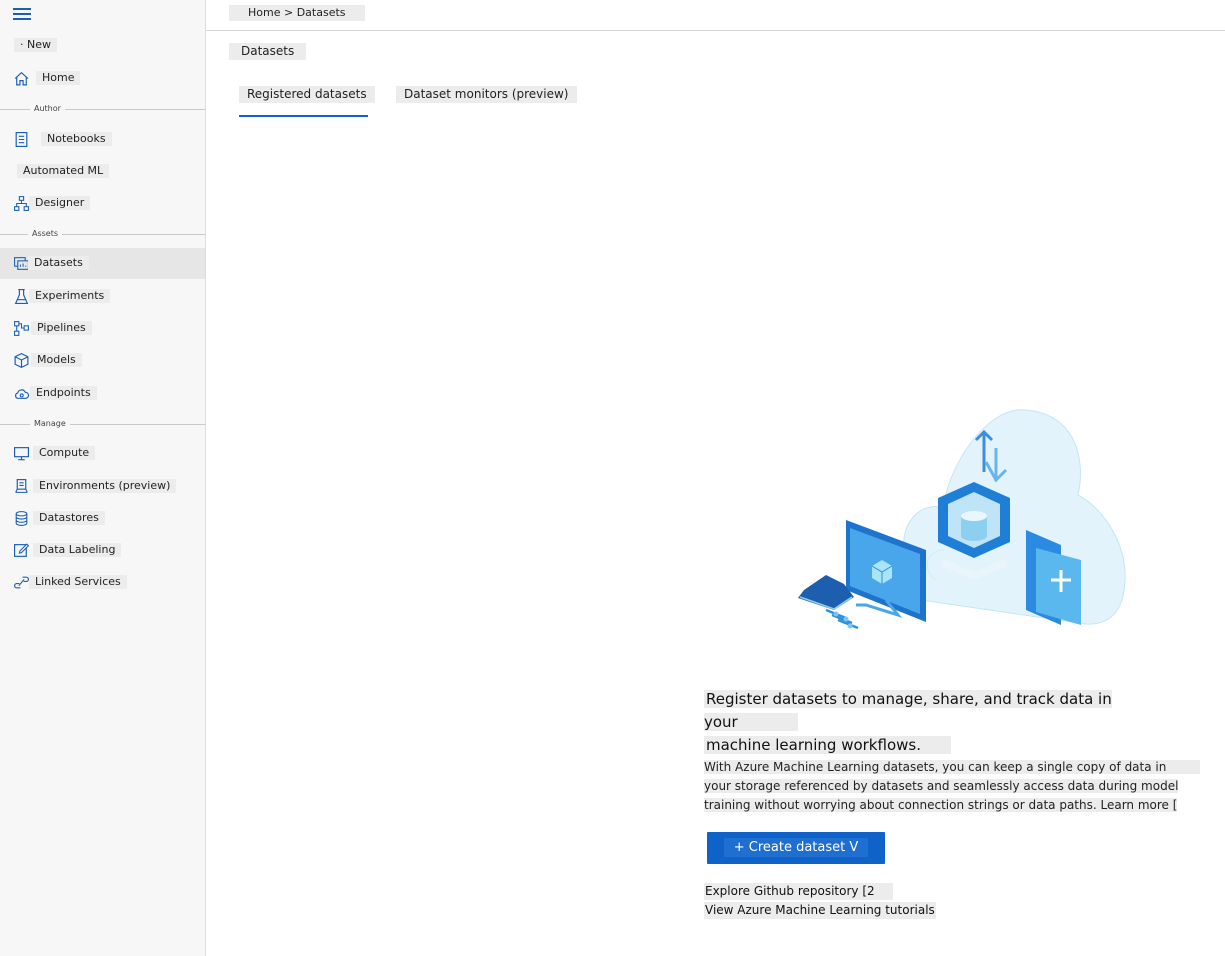 The width and height of the screenshot is (1225, 956). Describe the element at coordinates (268, 51) in the screenshot. I see `page-title: Datasets` at that location.